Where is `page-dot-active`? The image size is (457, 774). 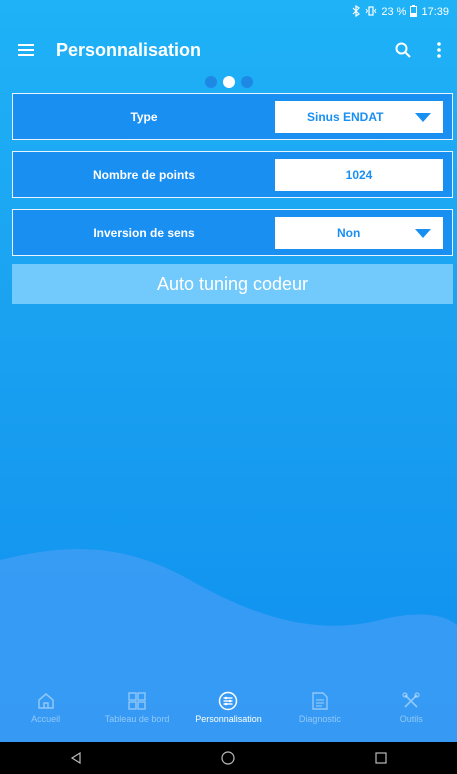
page-dot-active is located at coordinates (228, 82).